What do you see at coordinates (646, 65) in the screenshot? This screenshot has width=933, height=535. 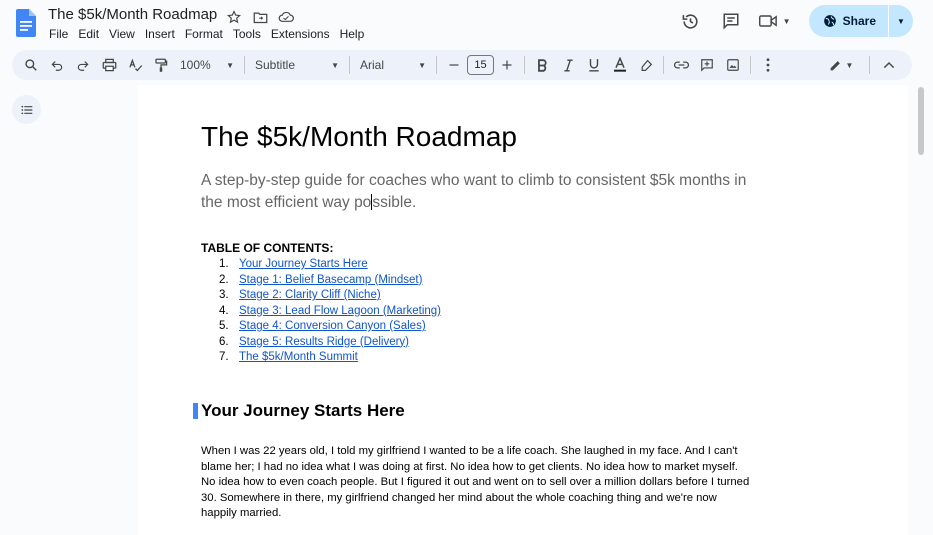 I see `highlight-icon` at bounding box center [646, 65].